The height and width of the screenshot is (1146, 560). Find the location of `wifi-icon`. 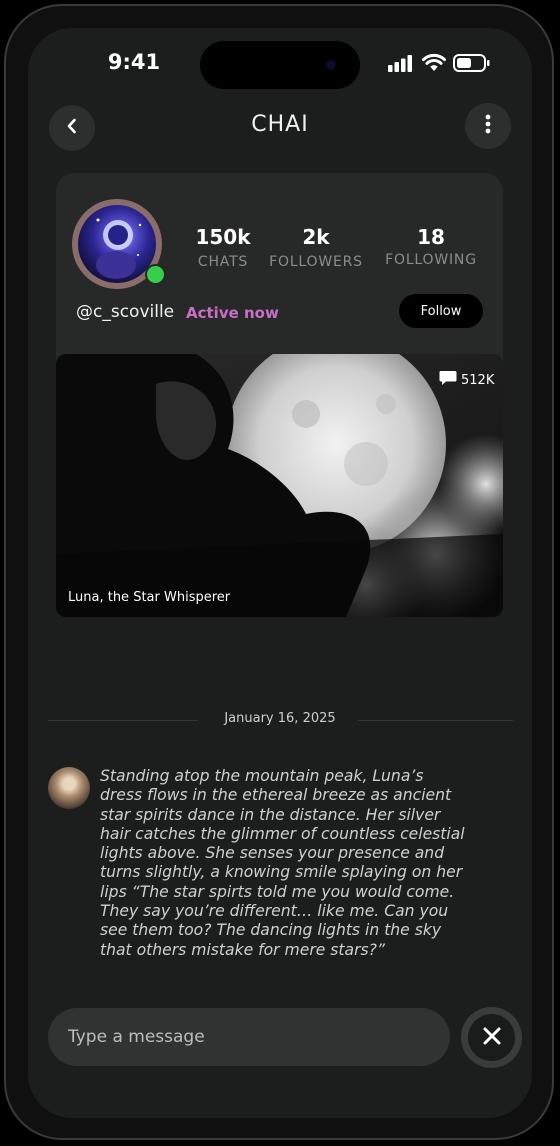

wifi-icon is located at coordinates (434, 64).